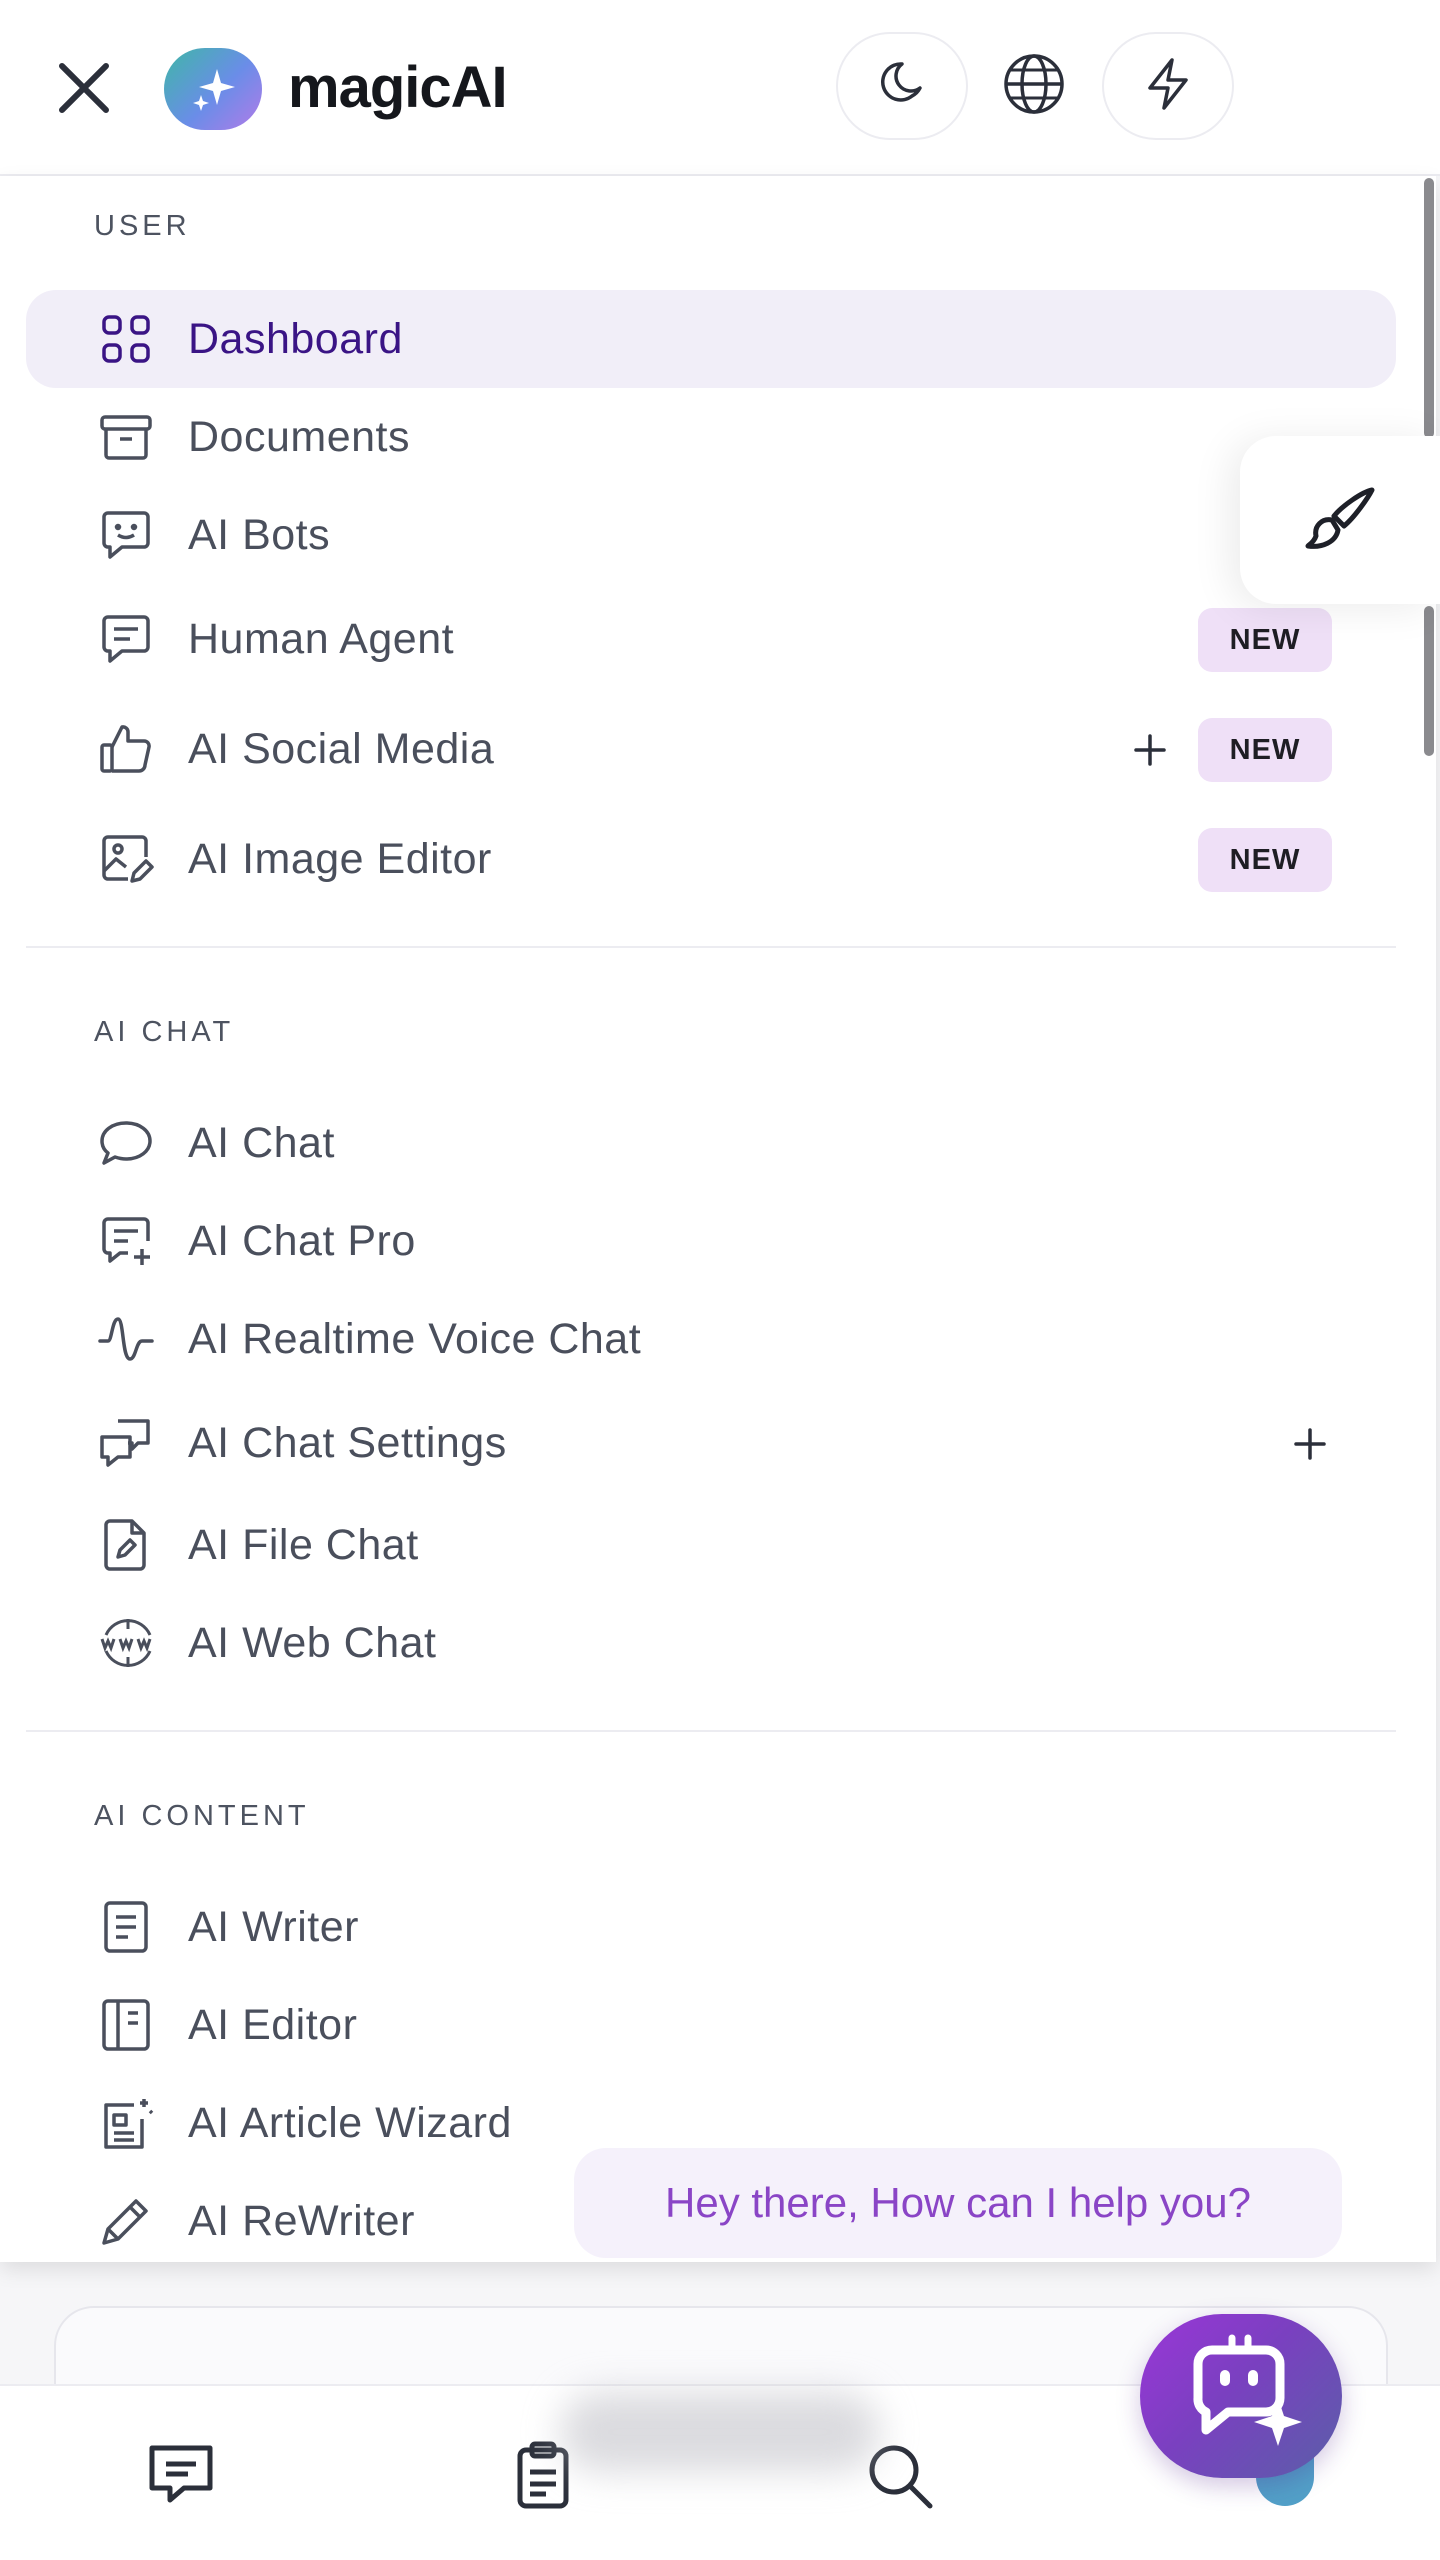  I want to click on ai-assistant-button, so click(1241, 2396).